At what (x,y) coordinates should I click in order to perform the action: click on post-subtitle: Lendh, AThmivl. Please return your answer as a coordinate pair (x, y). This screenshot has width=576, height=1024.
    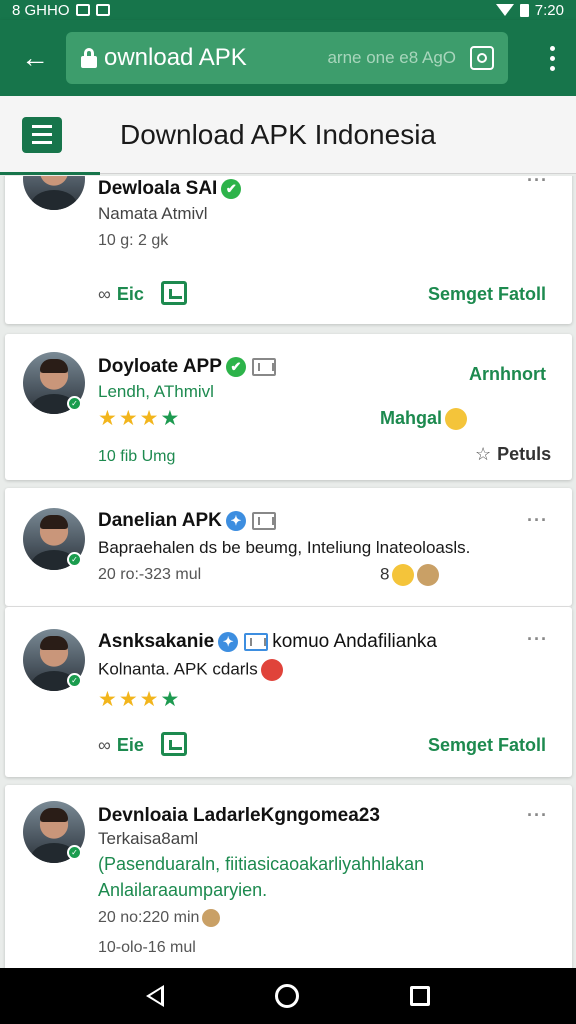
    Looking at the image, I should click on (156, 391).